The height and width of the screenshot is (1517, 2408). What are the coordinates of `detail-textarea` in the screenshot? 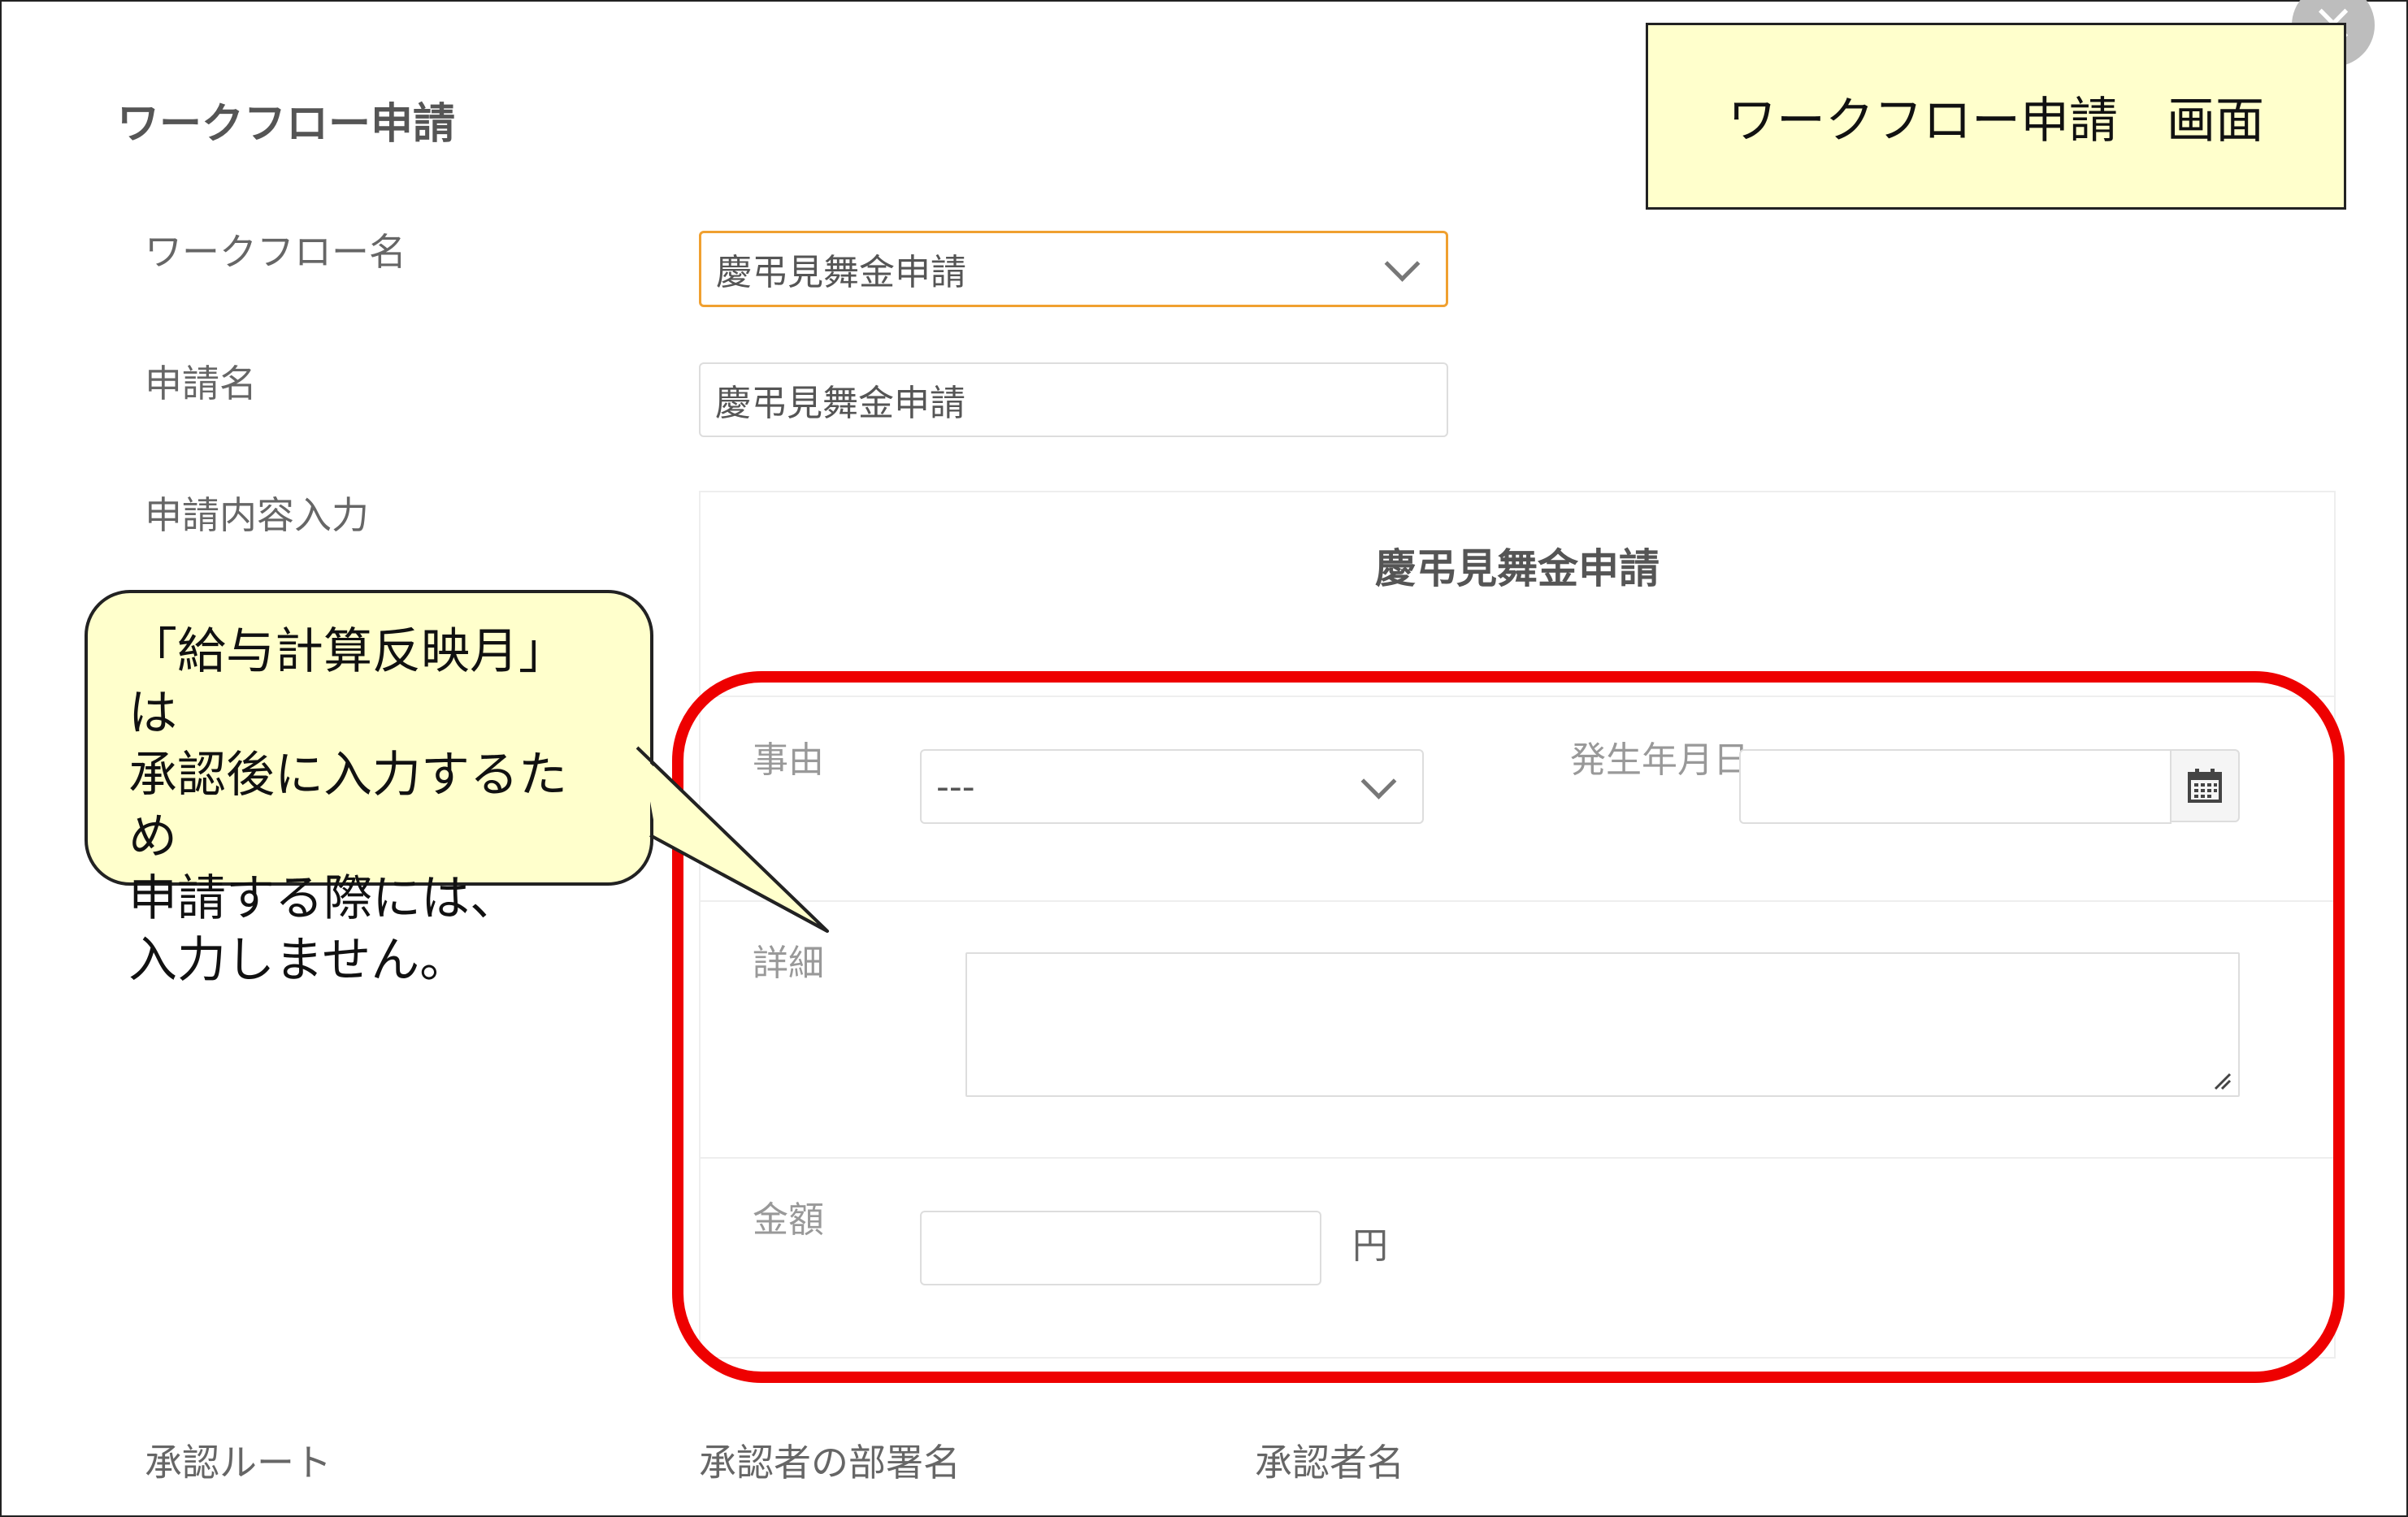 It's located at (1602, 1024).